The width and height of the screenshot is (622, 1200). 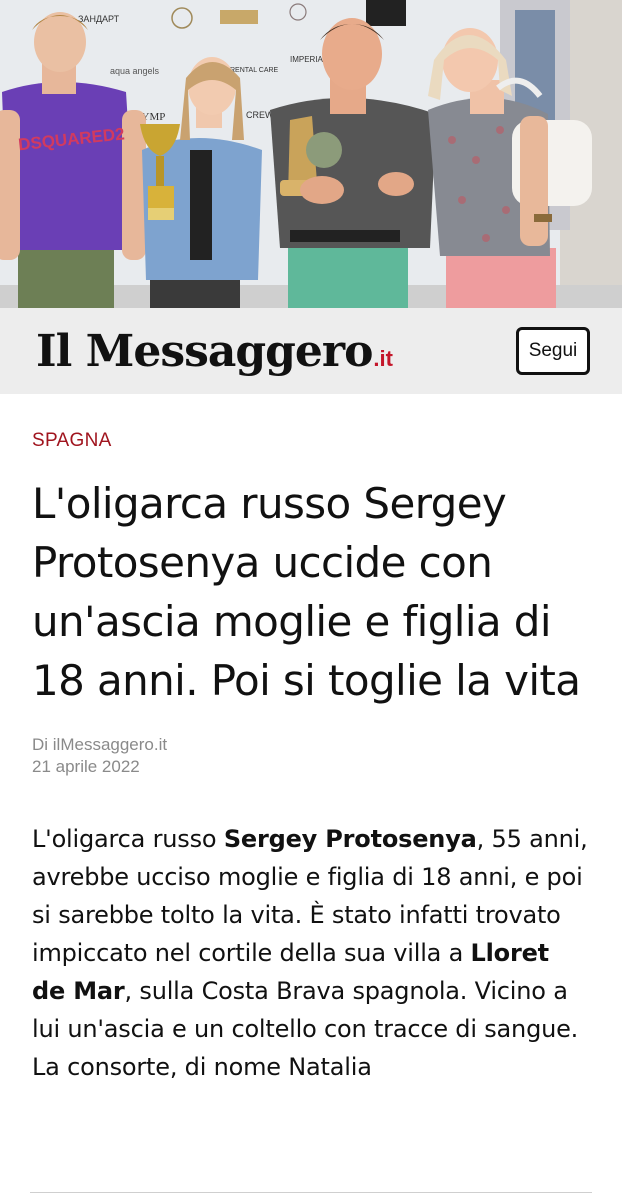 I want to click on sponsor-logo: ЗАНДАРТ, so click(x=99, y=19).